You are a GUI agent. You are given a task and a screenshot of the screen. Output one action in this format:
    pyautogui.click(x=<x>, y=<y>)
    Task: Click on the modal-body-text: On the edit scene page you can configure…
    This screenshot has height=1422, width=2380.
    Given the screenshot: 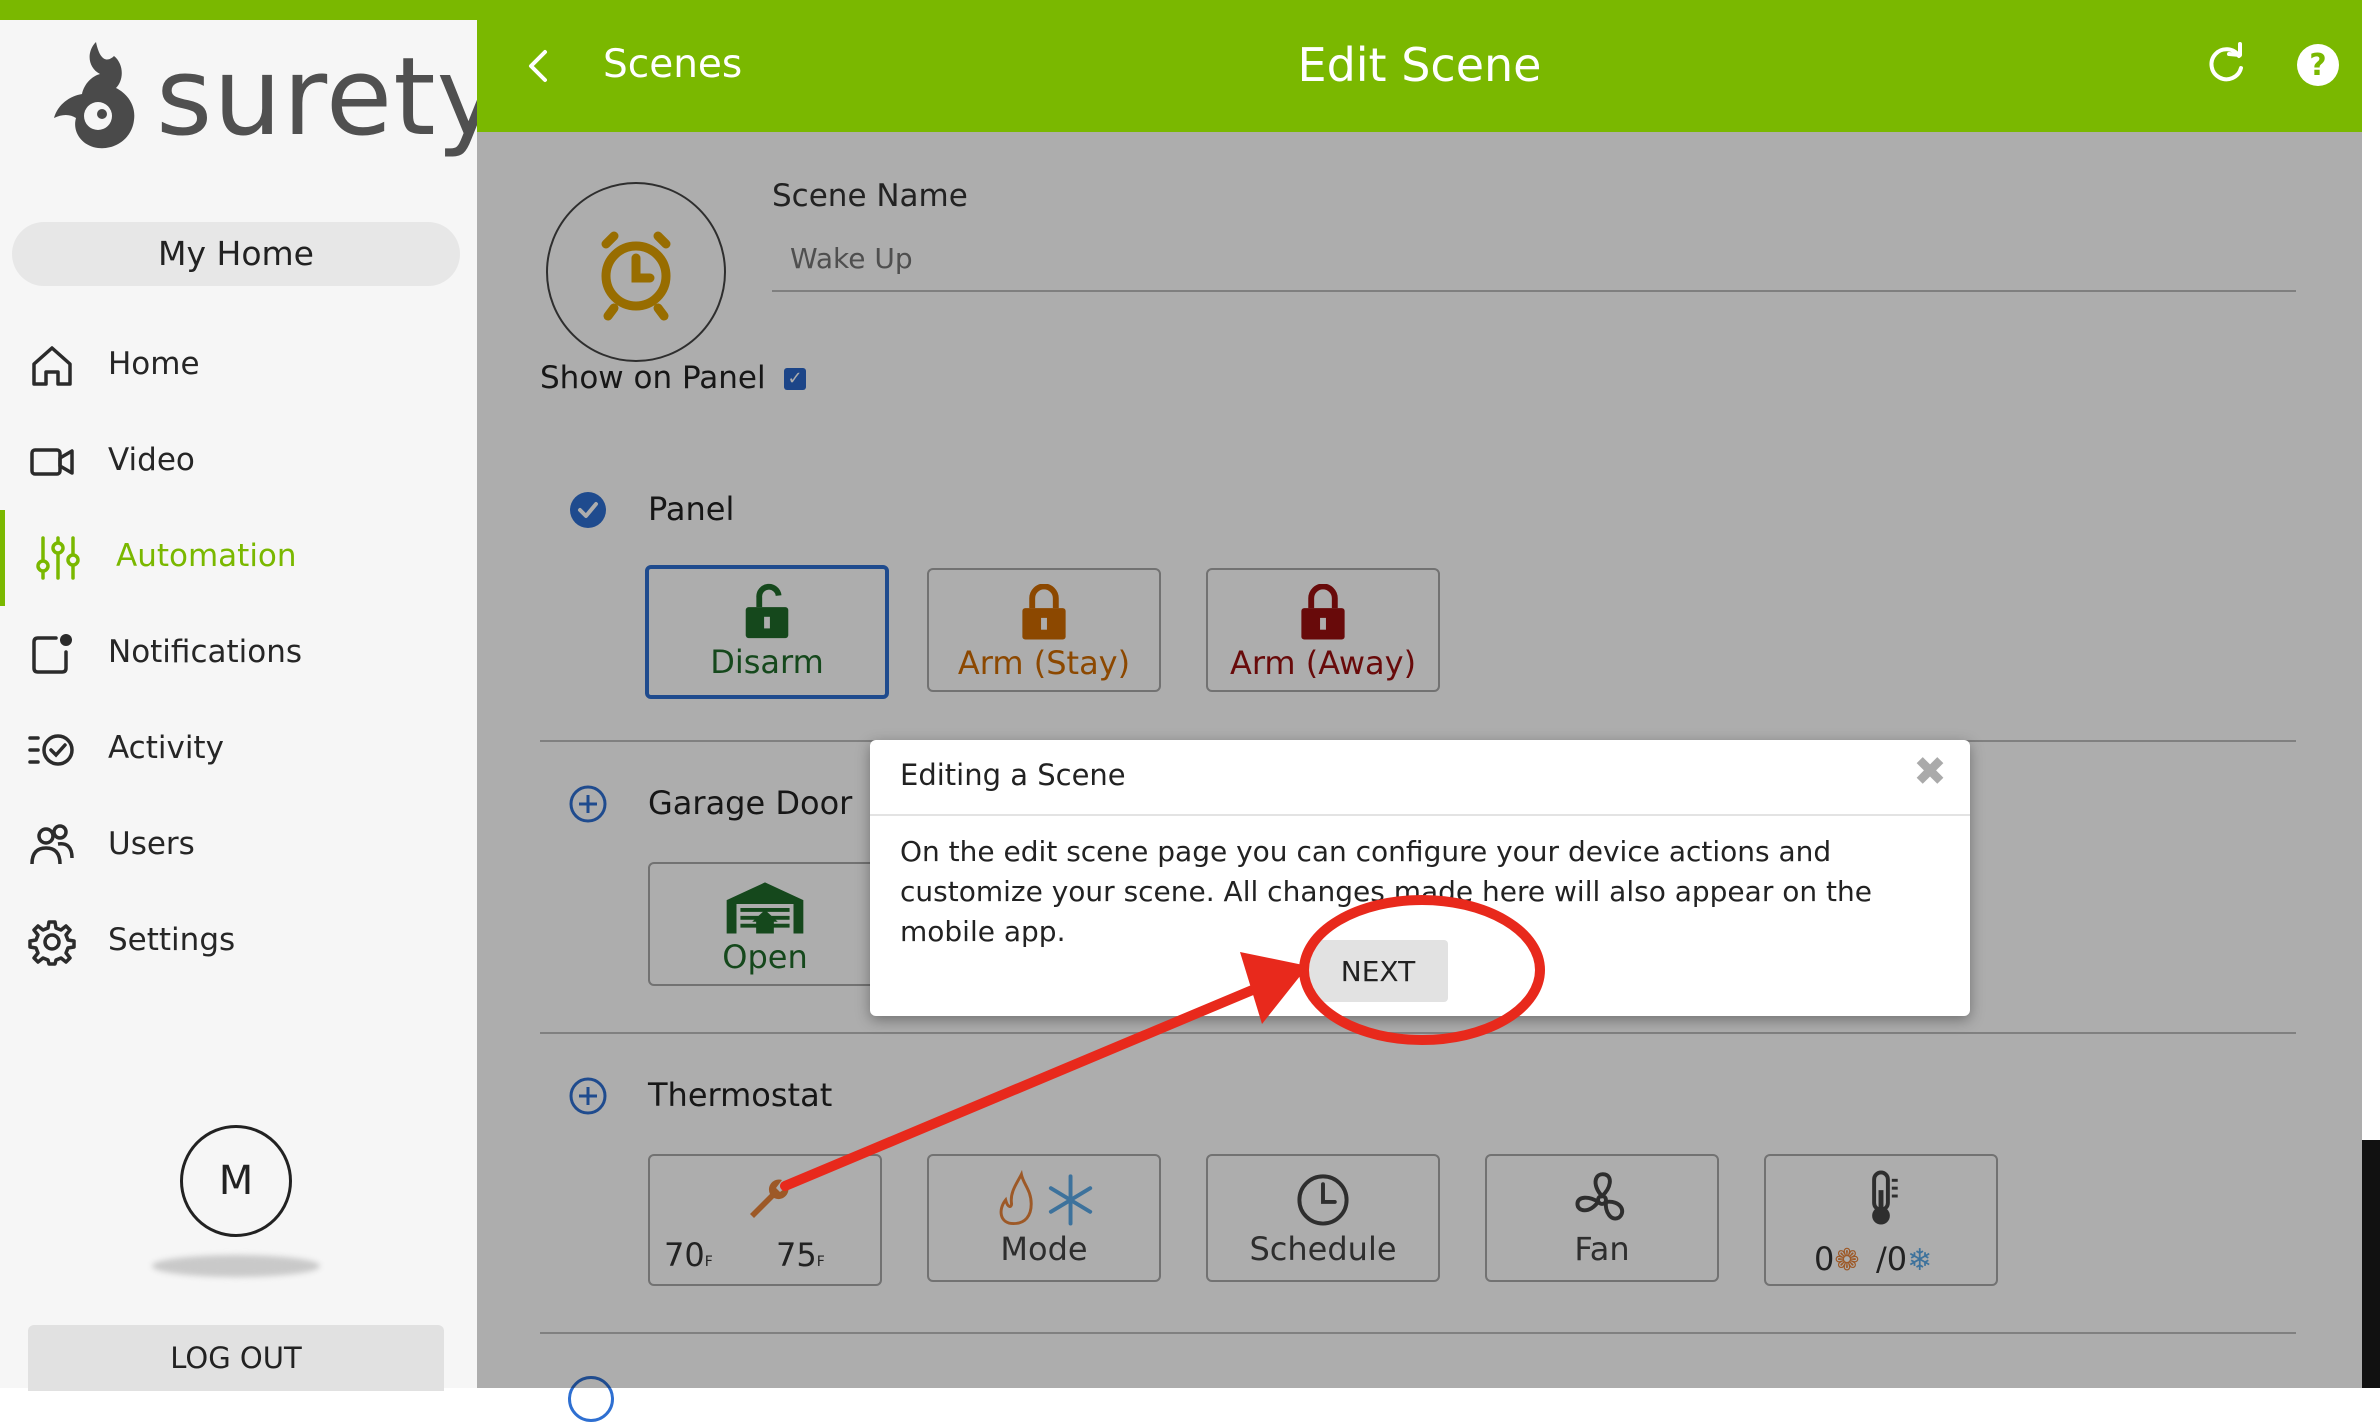 What is the action you would take?
    pyautogui.click(x=1386, y=891)
    